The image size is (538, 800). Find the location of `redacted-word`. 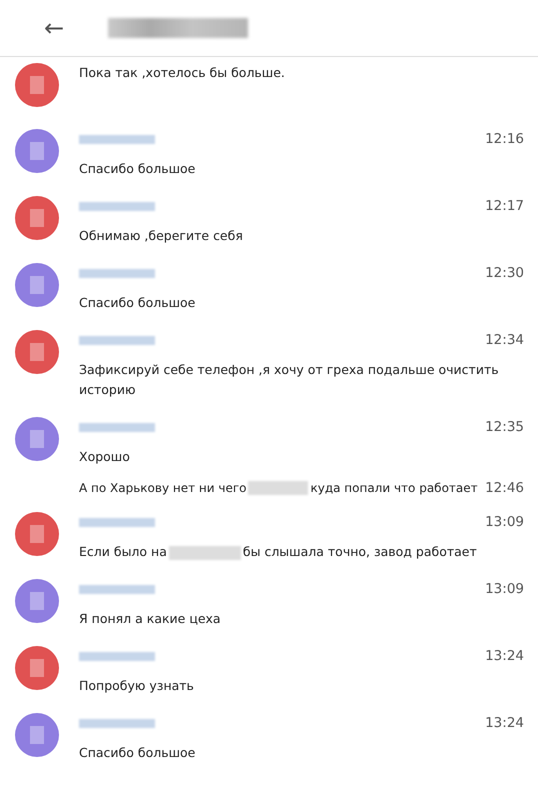

redacted-word is located at coordinates (278, 488).